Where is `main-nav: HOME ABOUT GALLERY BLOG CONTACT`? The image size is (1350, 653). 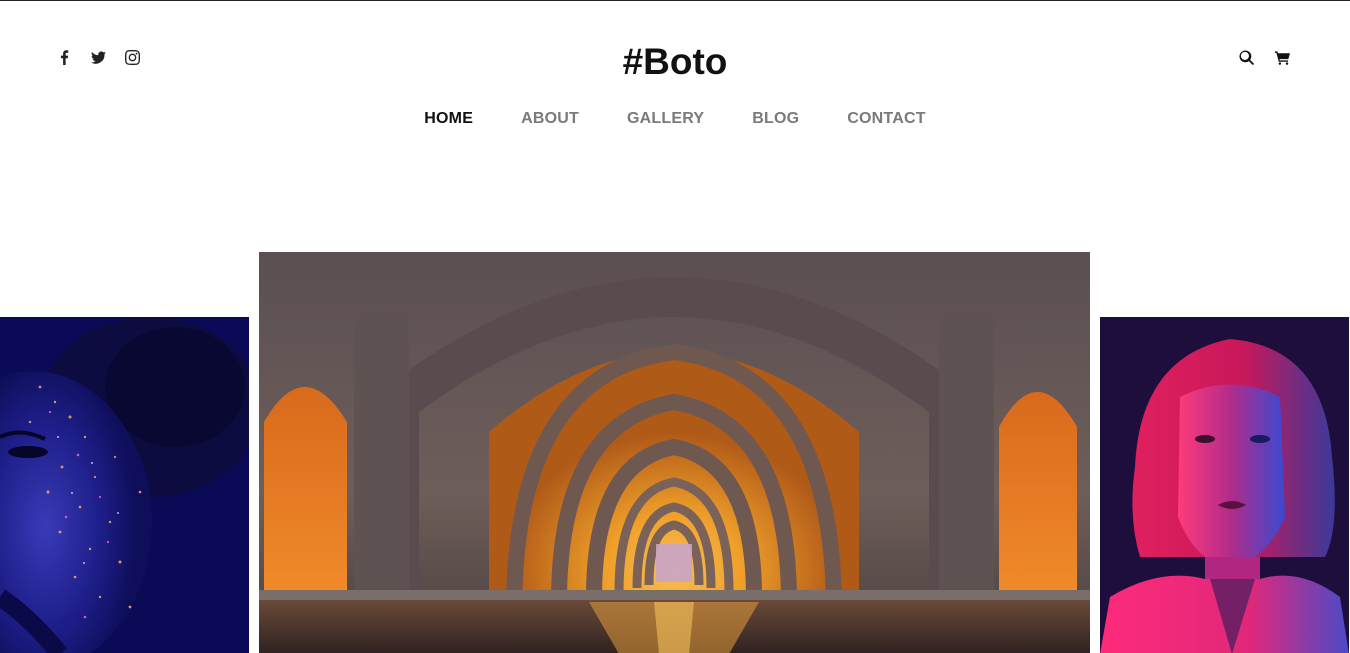
main-nav: HOME ABOUT GALLERY BLOG CONTACT is located at coordinates (675, 120).